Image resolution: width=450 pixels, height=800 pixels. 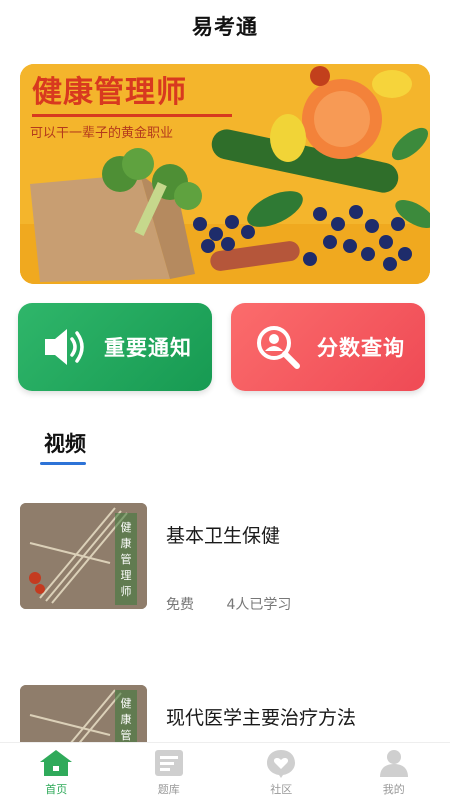 I want to click on banner-divider, so click(x=132, y=115).